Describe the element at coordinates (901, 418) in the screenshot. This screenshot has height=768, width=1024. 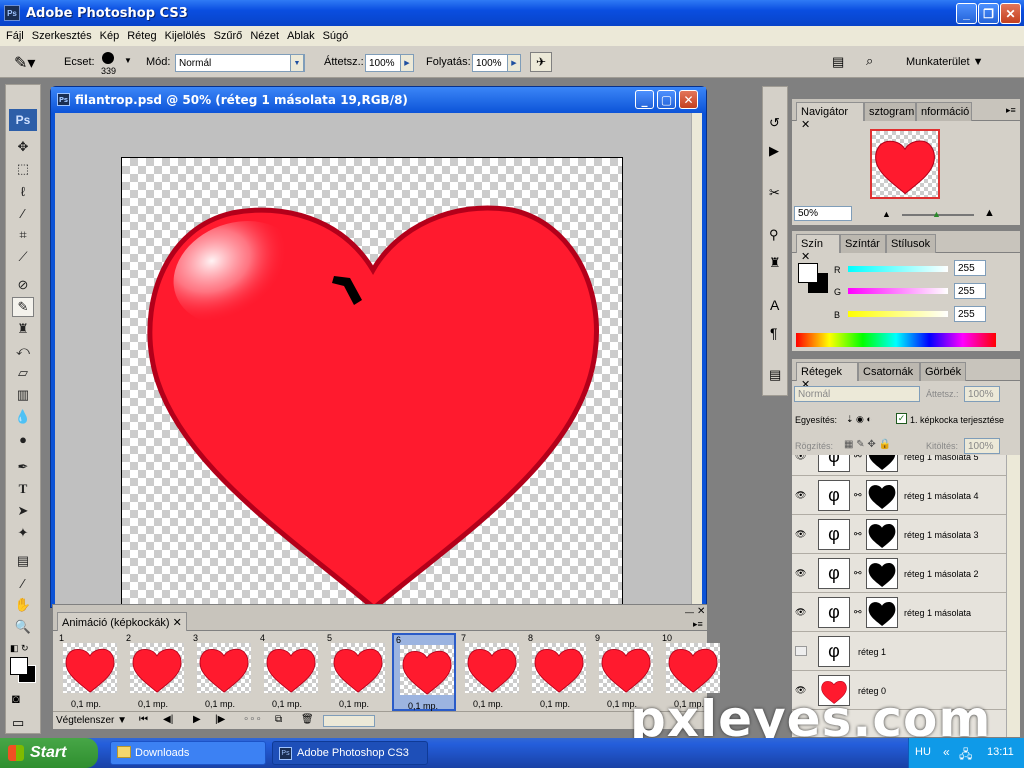
I see `propagate-checkbox: ✓` at that location.